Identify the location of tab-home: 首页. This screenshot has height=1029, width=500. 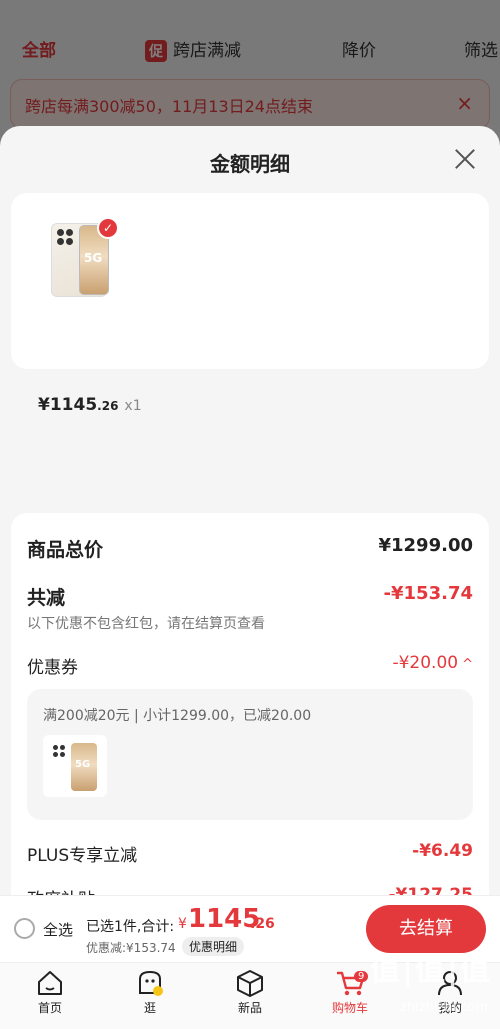
(50, 992).